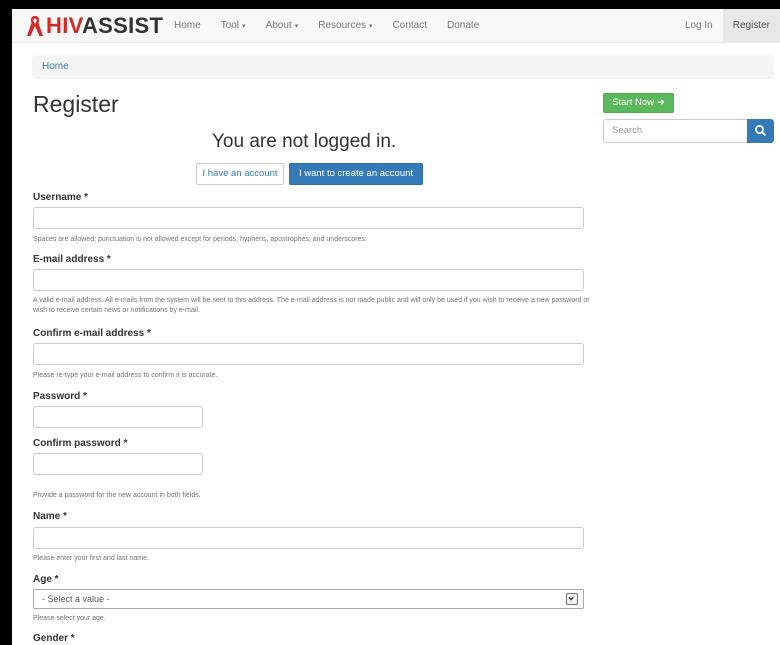  What do you see at coordinates (69, 618) in the screenshot?
I see `age-help: Please select your age.` at bounding box center [69, 618].